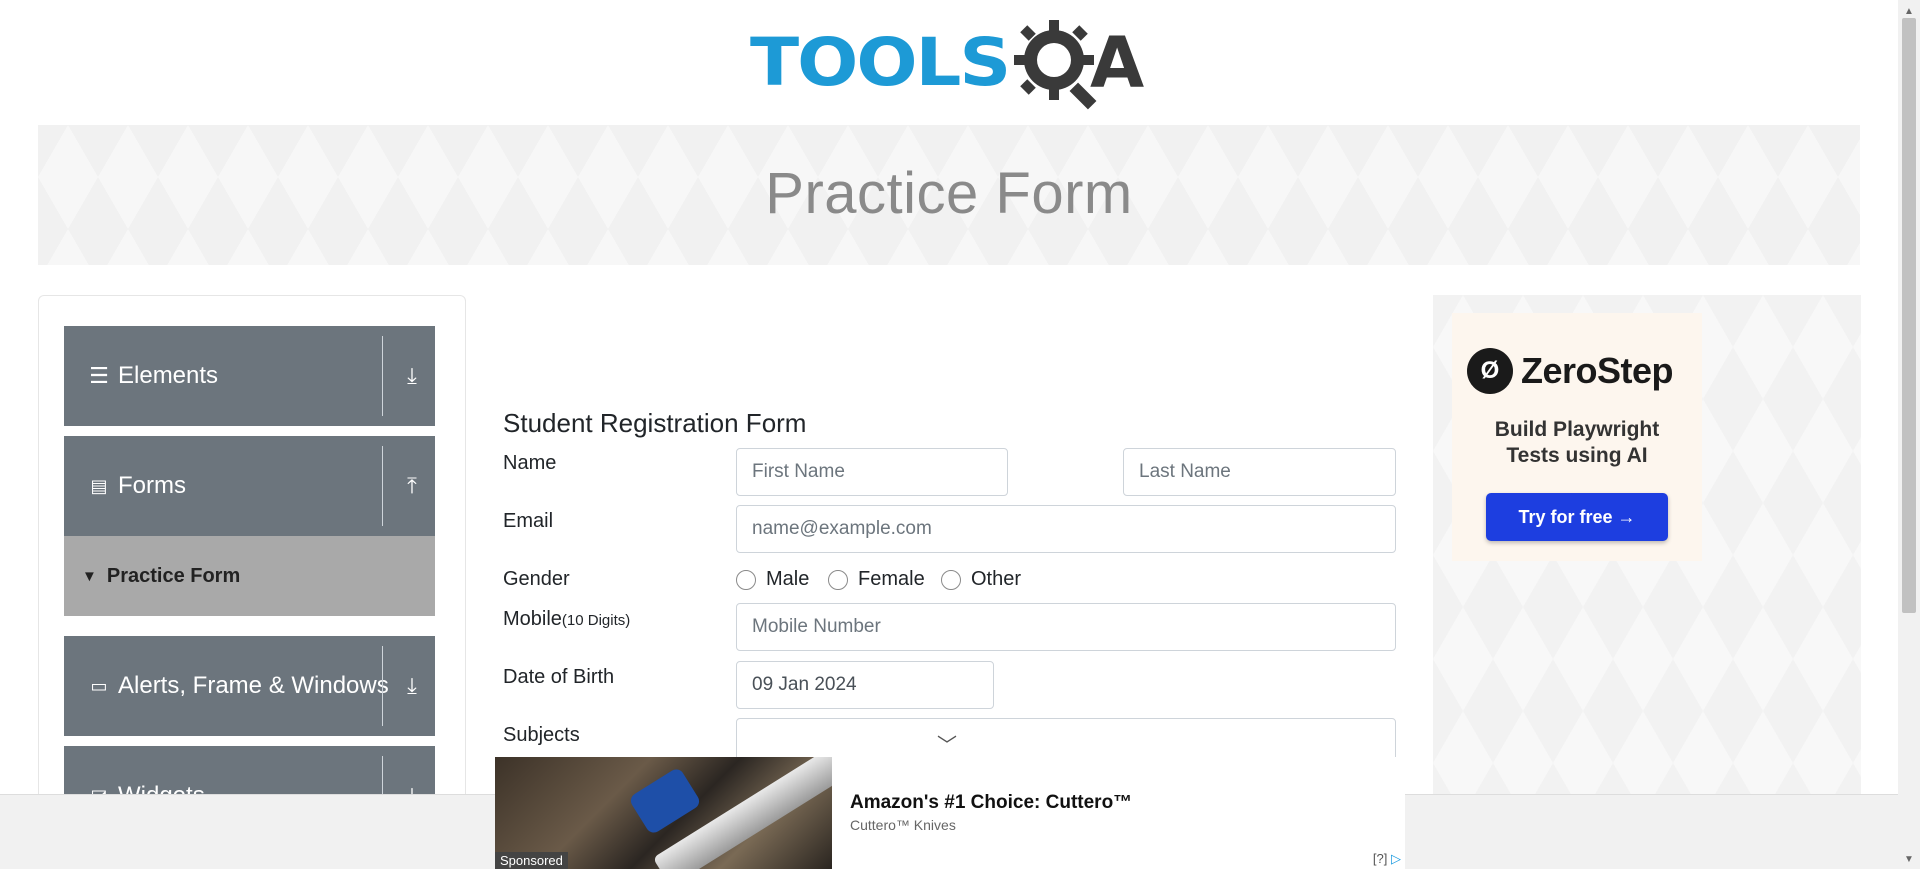 The image size is (1920, 869). I want to click on mobile-hint: (10 Digits), so click(596, 620).